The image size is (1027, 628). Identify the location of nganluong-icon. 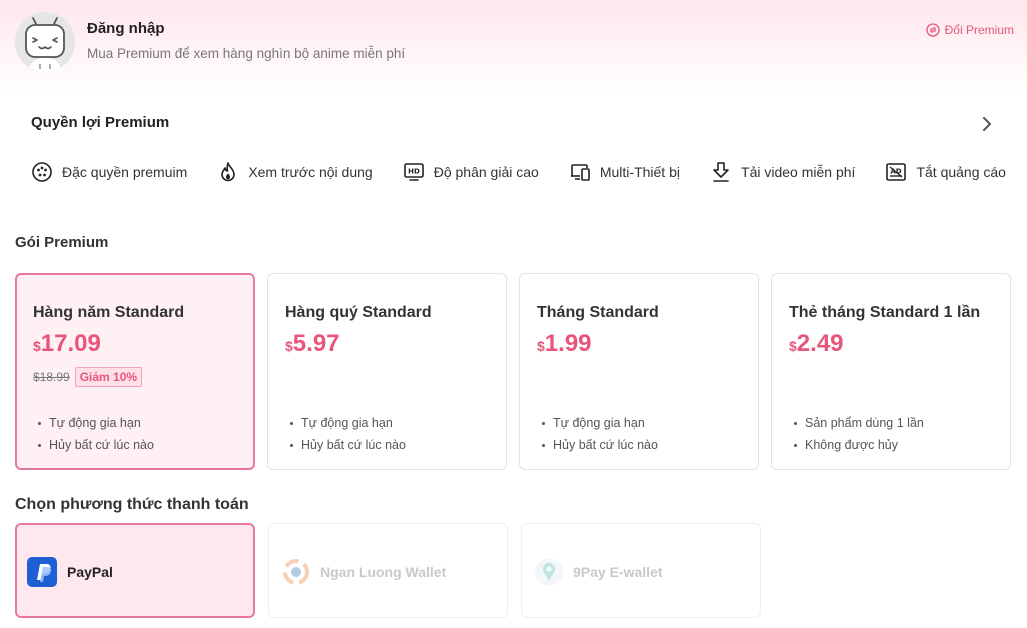
(296, 572).